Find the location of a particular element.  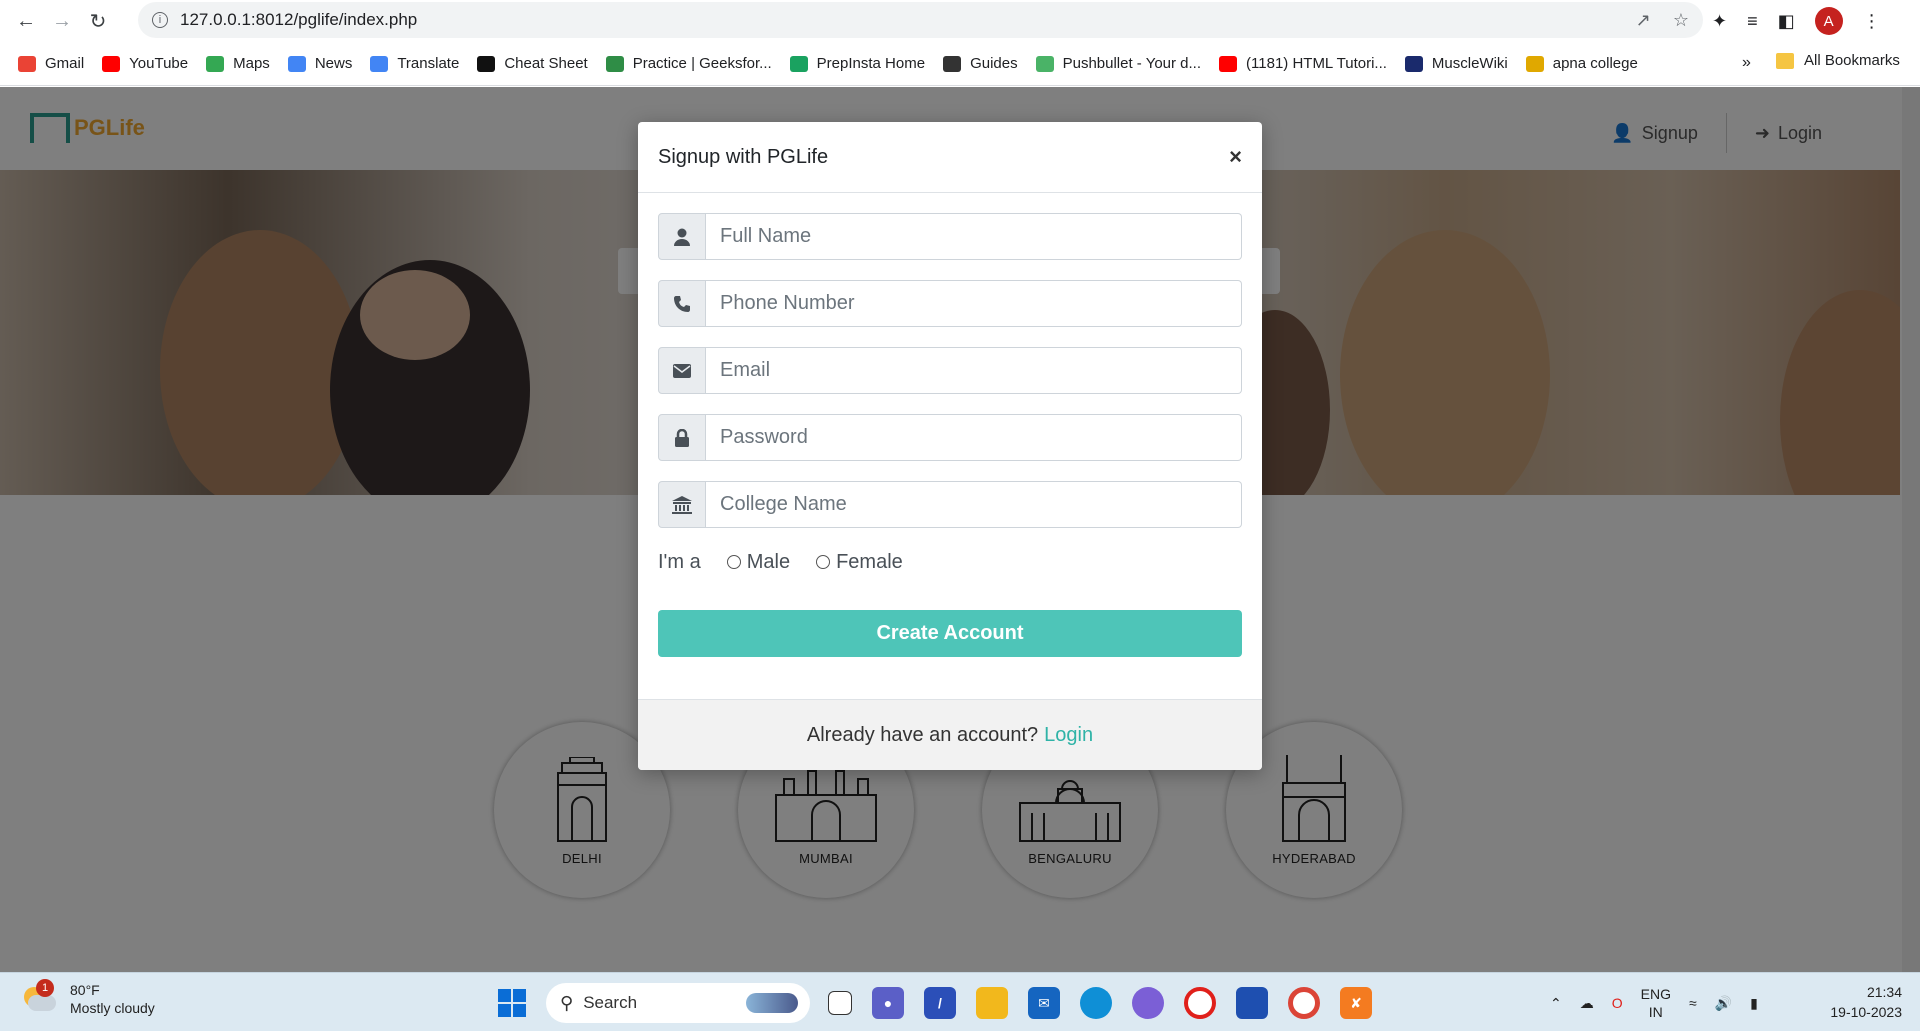

address-bar: i 127.0.0.1:8012/pglife/index.php ↗ ☆ is located at coordinates (920, 20).